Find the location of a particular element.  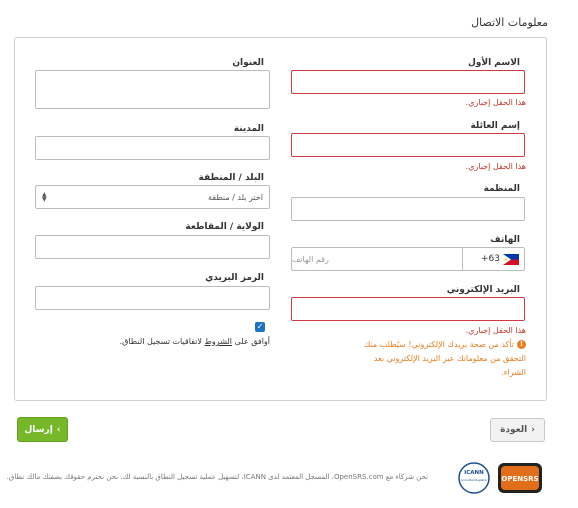

city-label: المدينة is located at coordinates (248, 129).